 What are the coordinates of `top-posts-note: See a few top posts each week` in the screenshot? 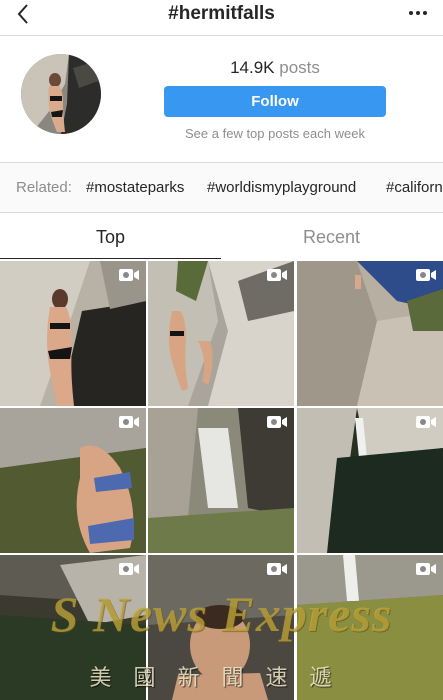 It's located at (275, 133).